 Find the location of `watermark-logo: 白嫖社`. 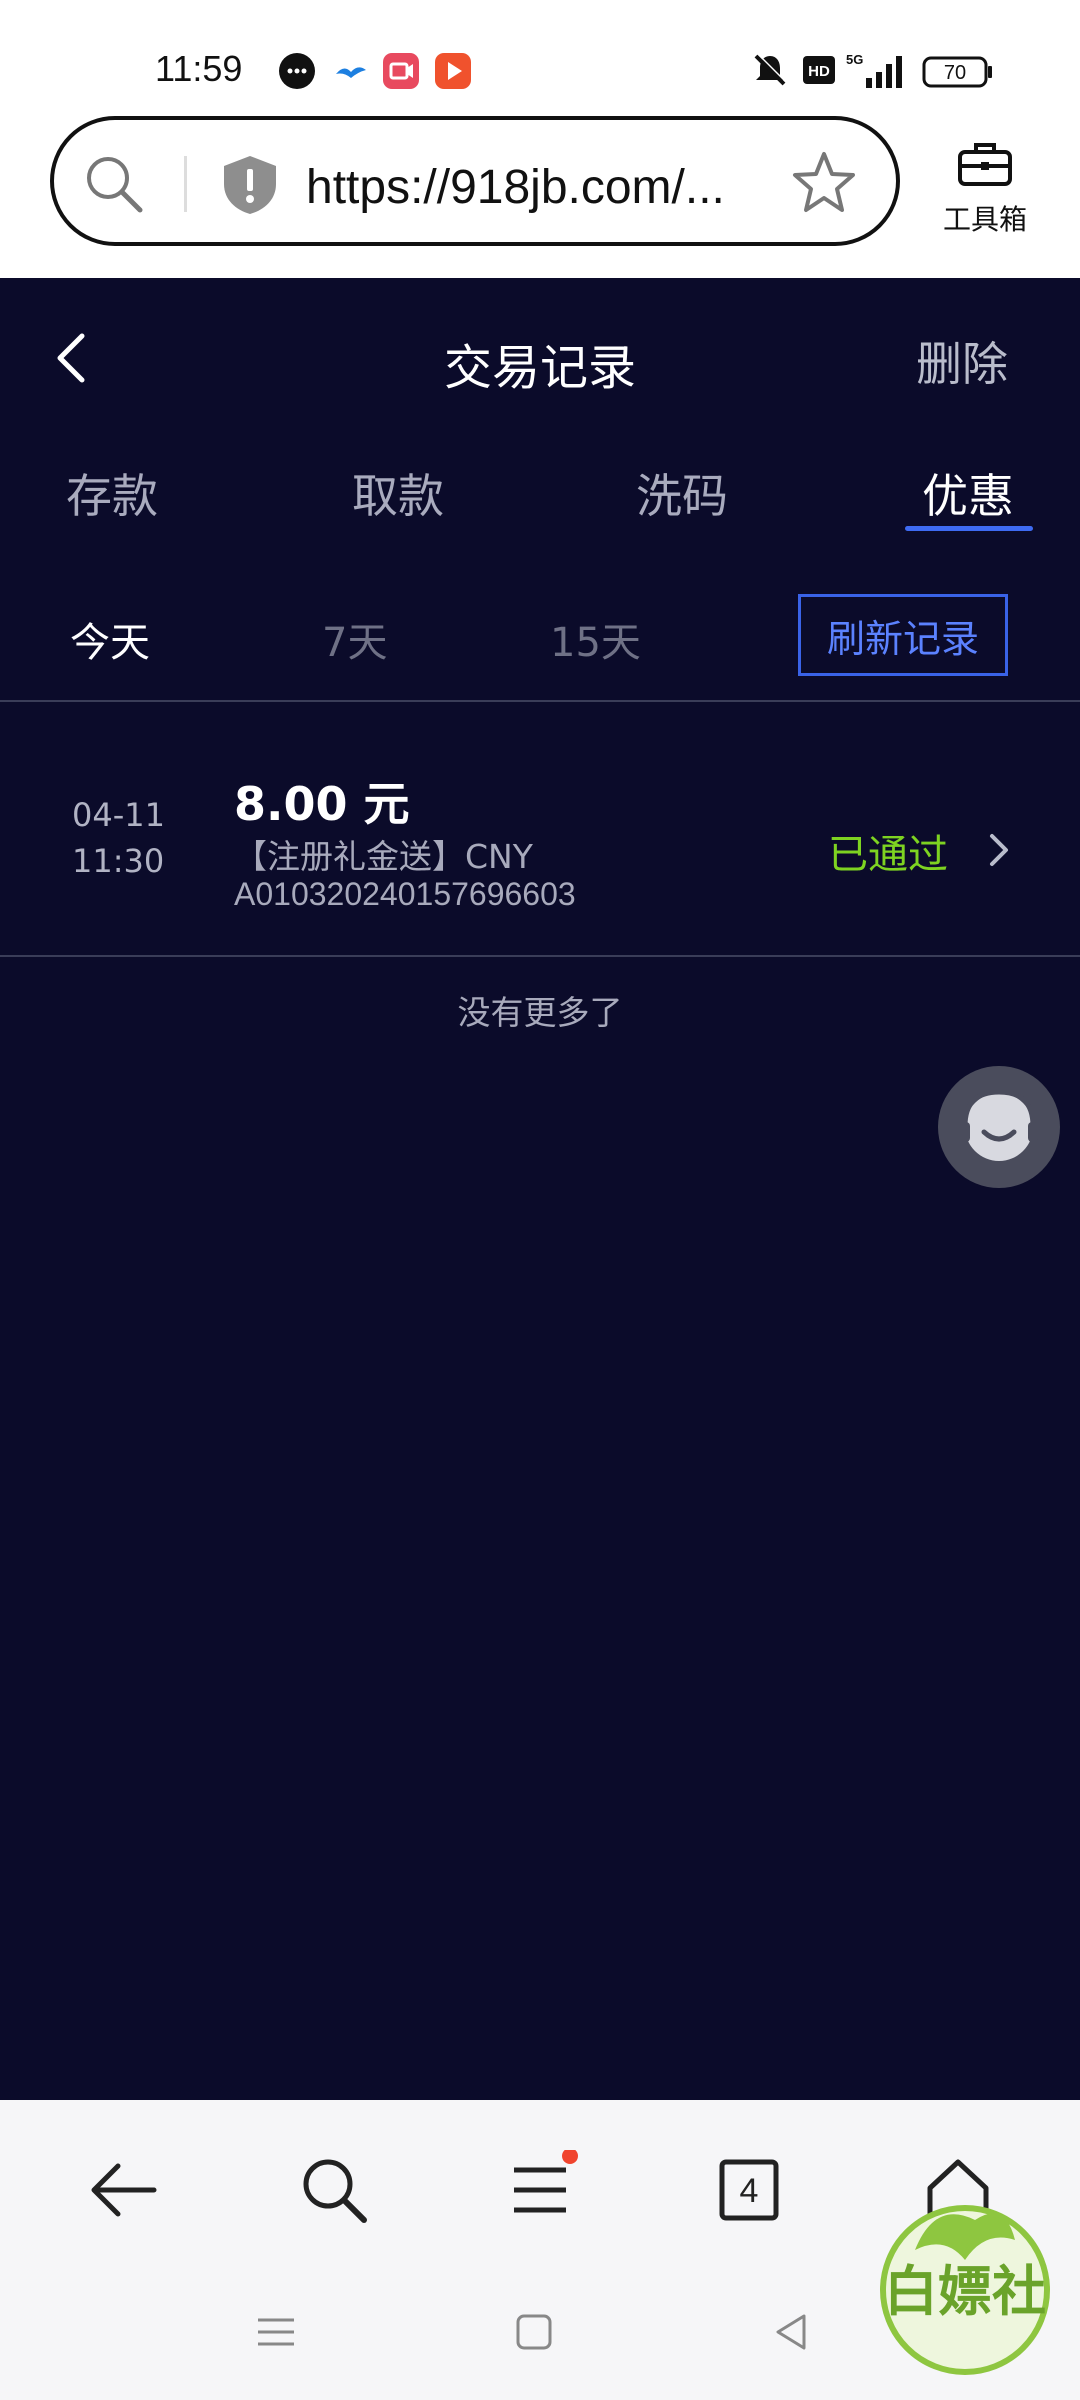

watermark-logo: 白嫖社 is located at coordinates (965, 2285).